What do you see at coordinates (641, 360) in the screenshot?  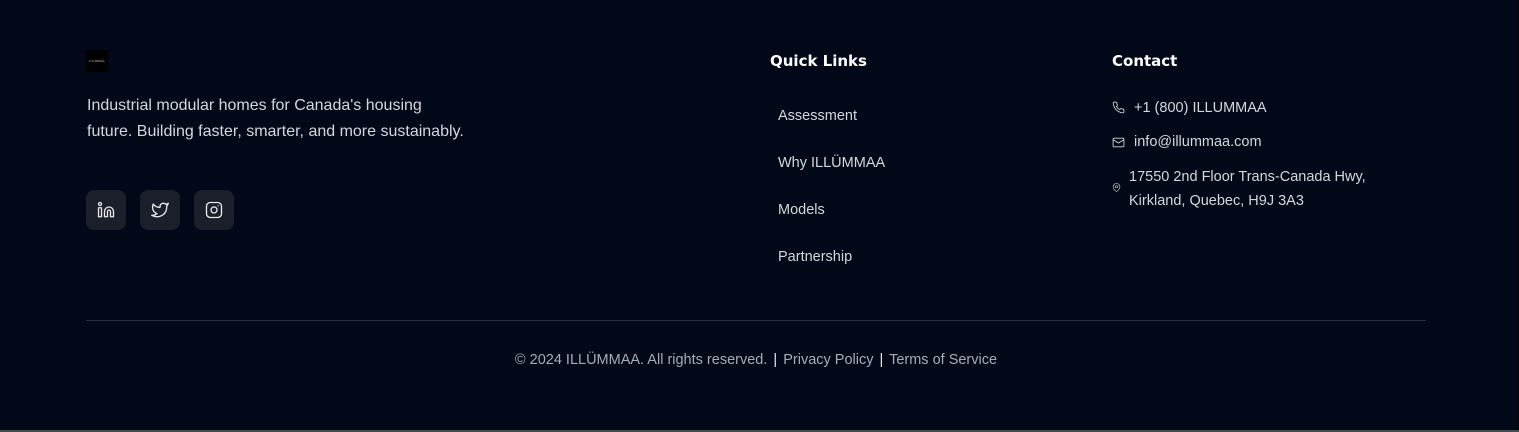 I see `copyright-text: © 2024 ILLÜMMAA. All rights reserved.` at bounding box center [641, 360].